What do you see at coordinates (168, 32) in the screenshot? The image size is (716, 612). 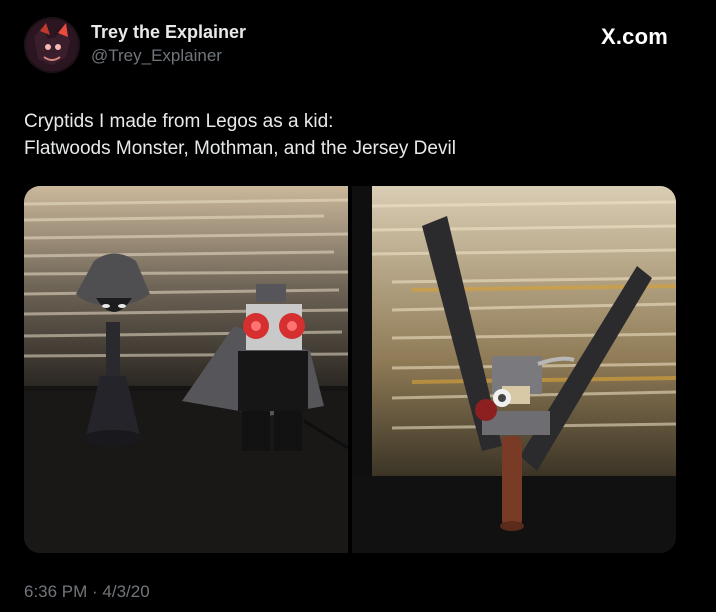 I see `author-name: Trey the Explainer` at bounding box center [168, 32].